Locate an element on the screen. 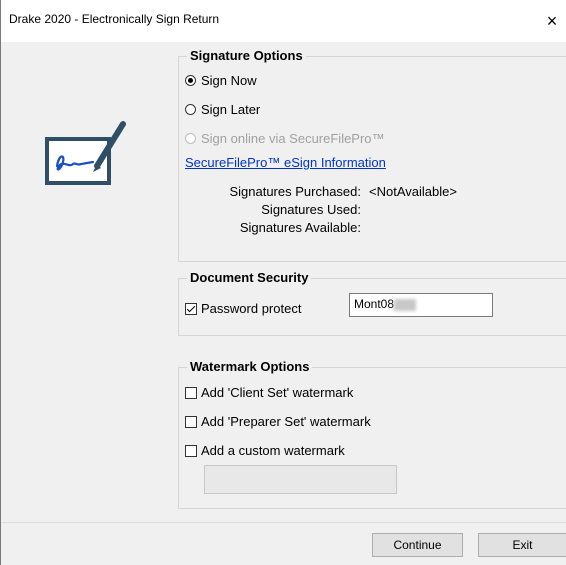  esign-info-link: SecureFilePro™ eSign Information is located at coordinates (285, 162).